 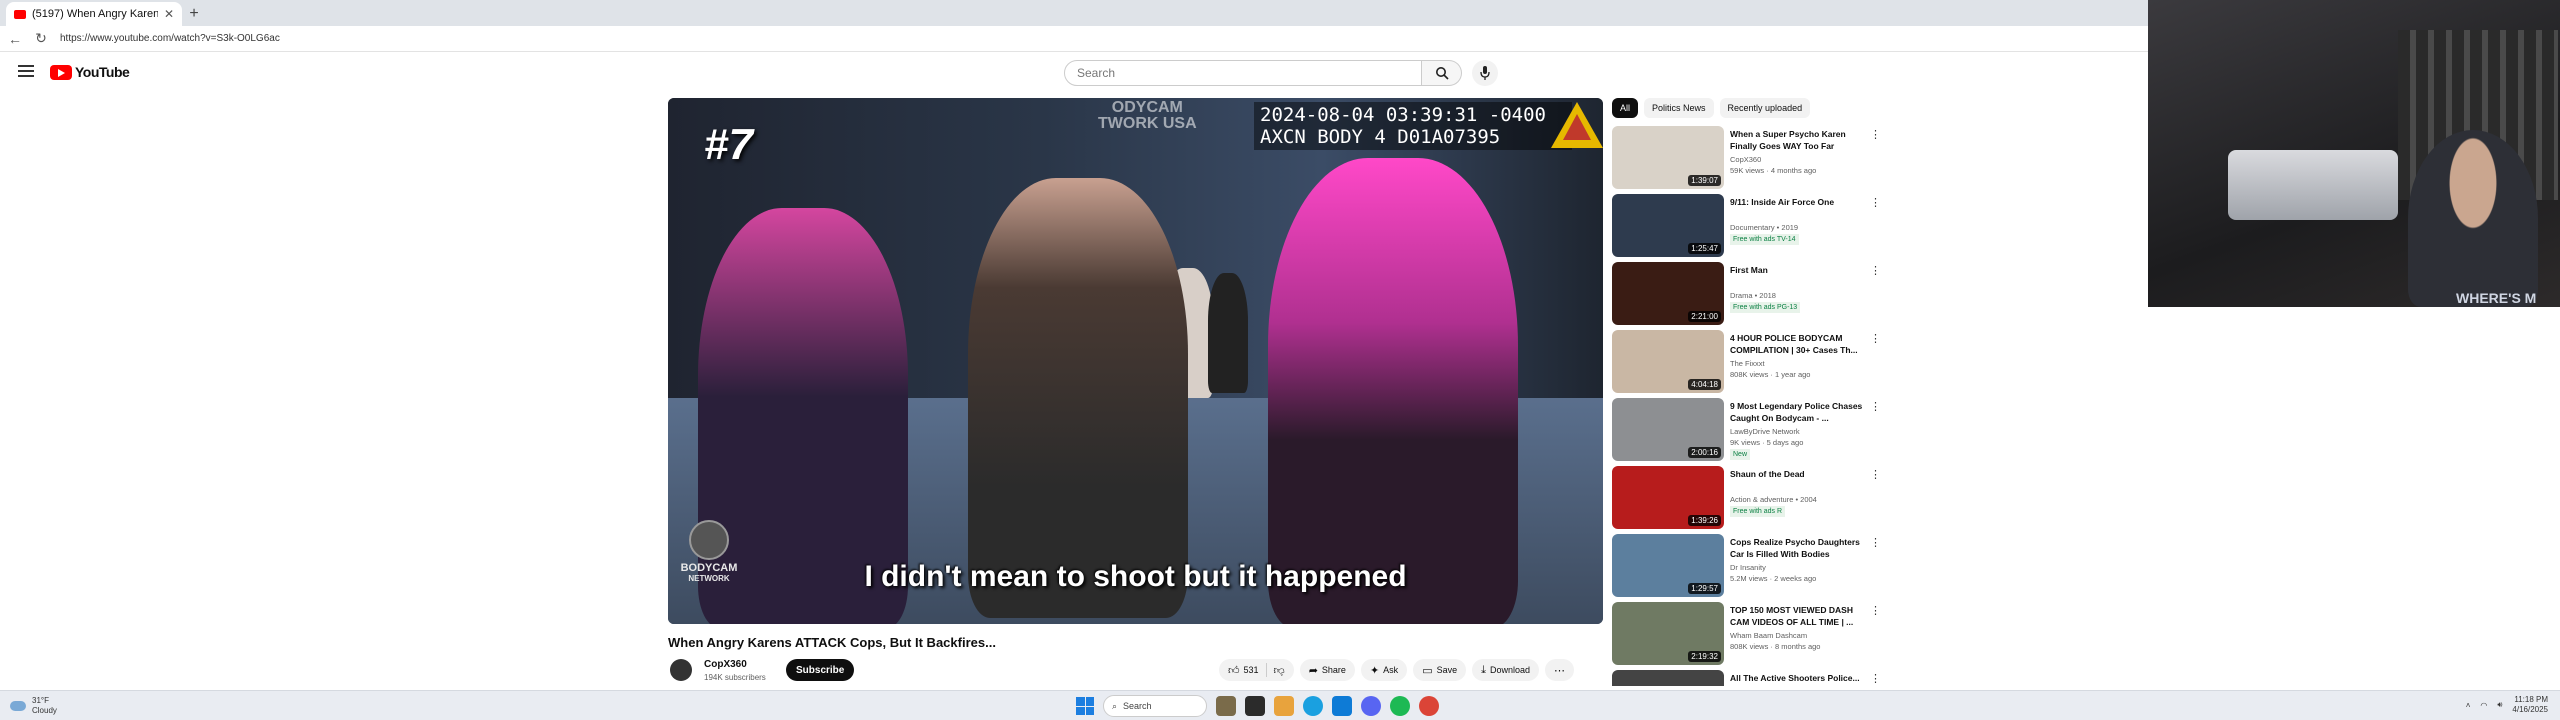 I want to click on video-thumbnail: 2:19:32, so click(x=1668, y=633).